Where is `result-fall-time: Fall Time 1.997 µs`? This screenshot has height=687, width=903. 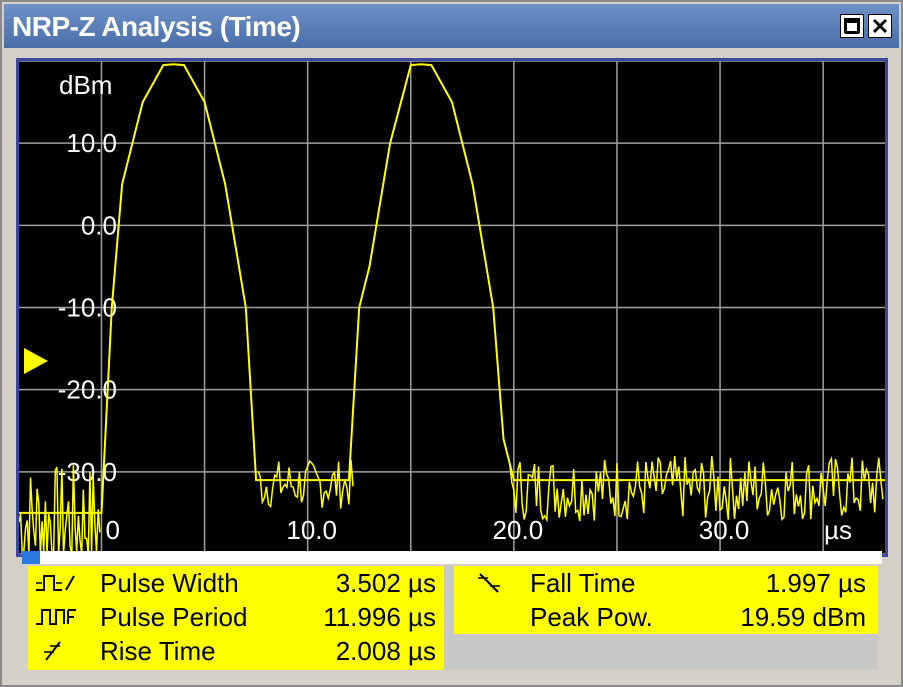
result-fall-time: Fall Time 1.997 µs is located at coordinates (666, 583).